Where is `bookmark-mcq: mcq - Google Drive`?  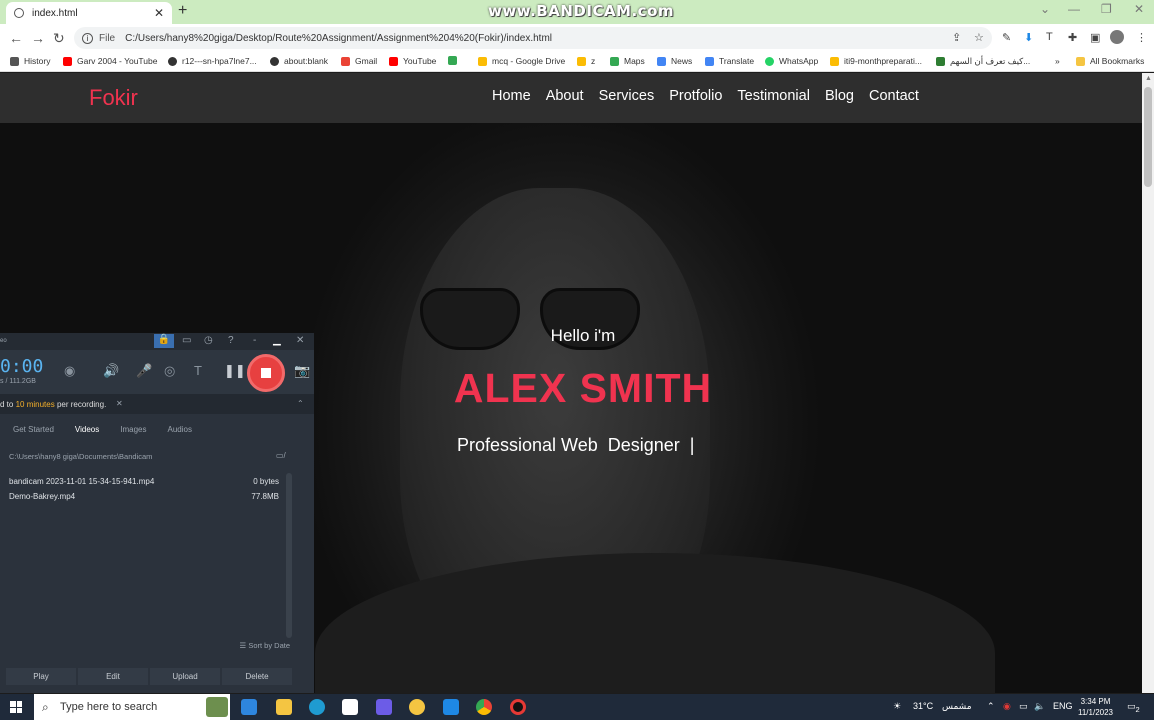 bookmark-mcq: mcq - Google Drive is located at coordinates (521, 61).